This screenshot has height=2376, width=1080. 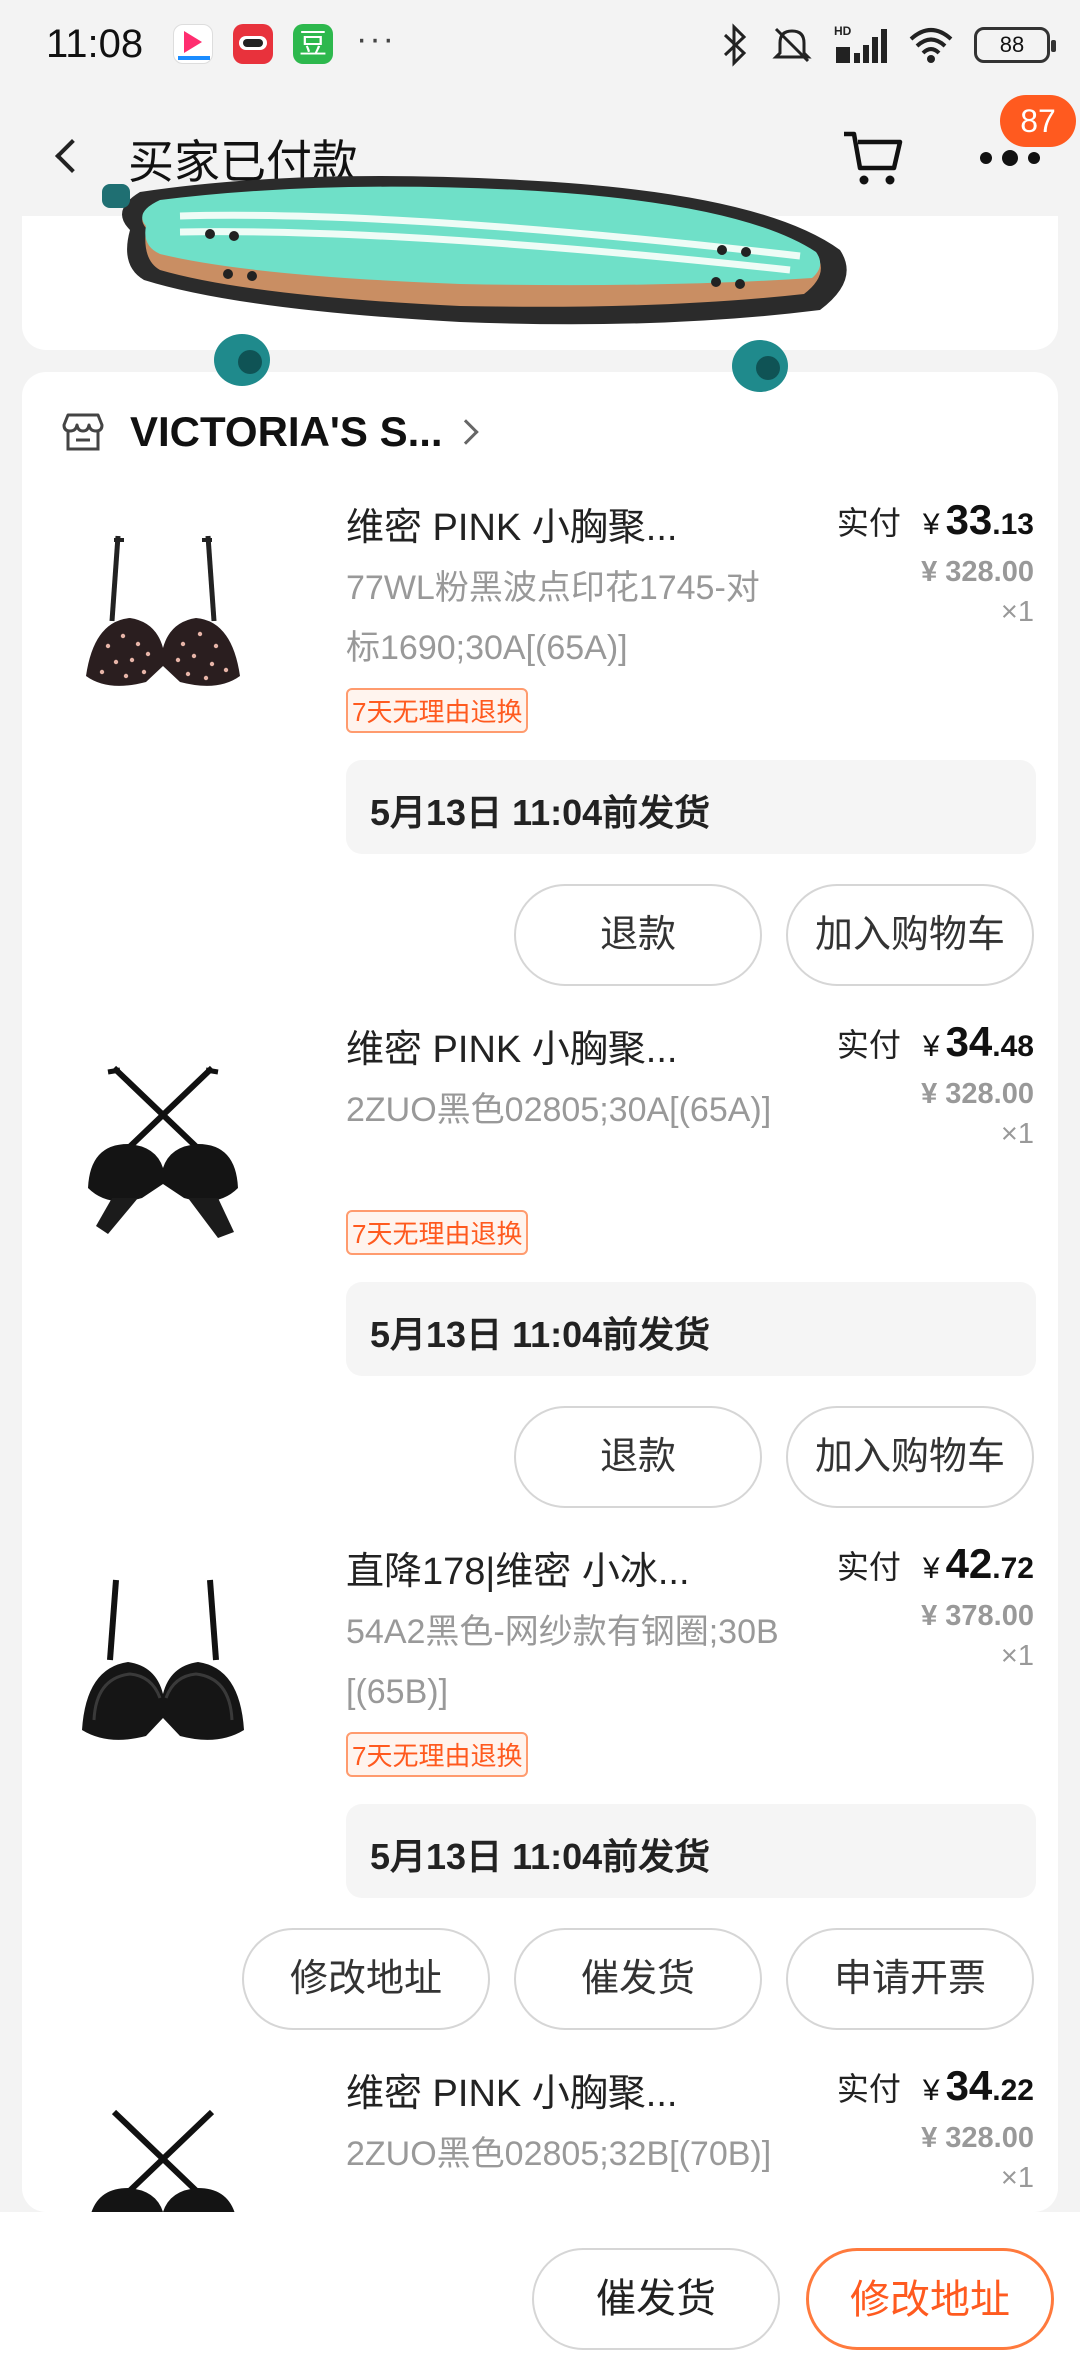 I want to click on status-time: 11:08, so click(x=95, y=44).